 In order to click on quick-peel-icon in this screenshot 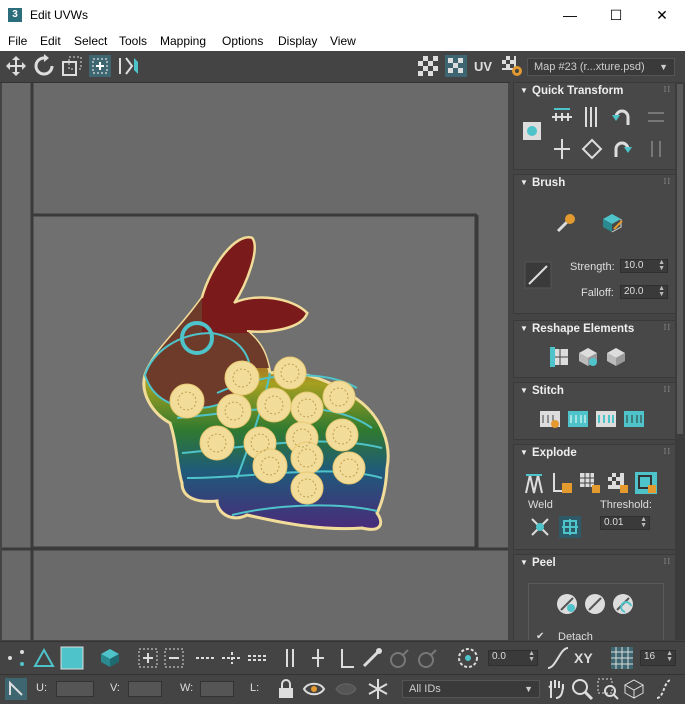, I will do `click(567, 604)`.